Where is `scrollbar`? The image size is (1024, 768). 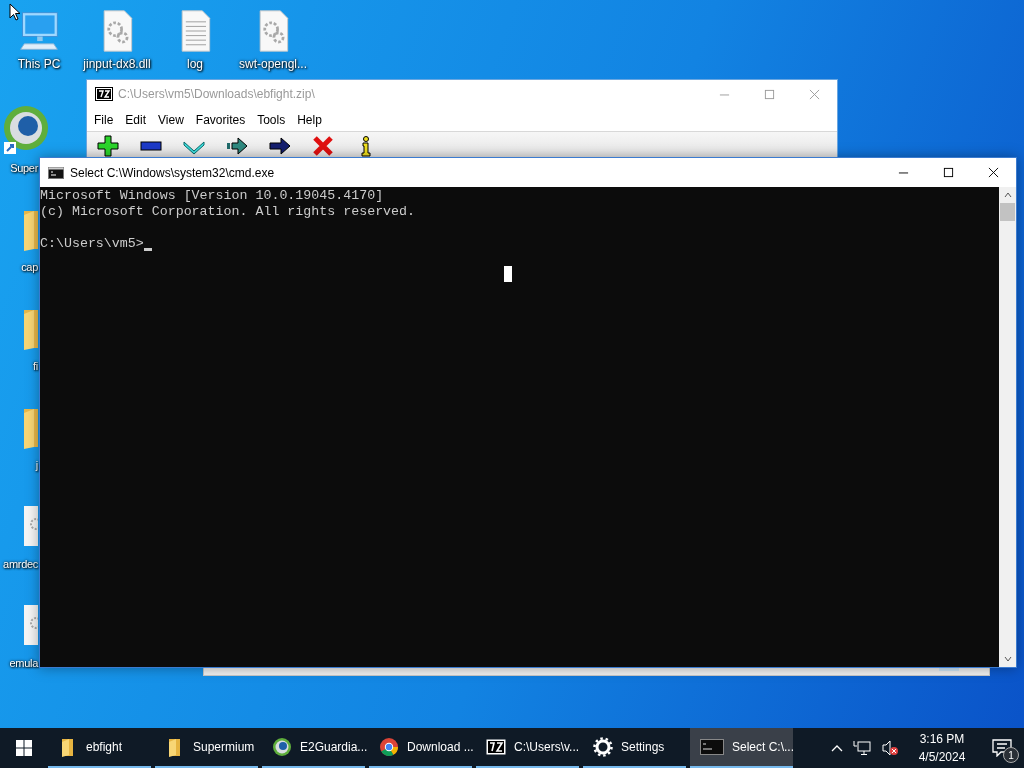
scrollbar is located at coordinates (1007, 427).